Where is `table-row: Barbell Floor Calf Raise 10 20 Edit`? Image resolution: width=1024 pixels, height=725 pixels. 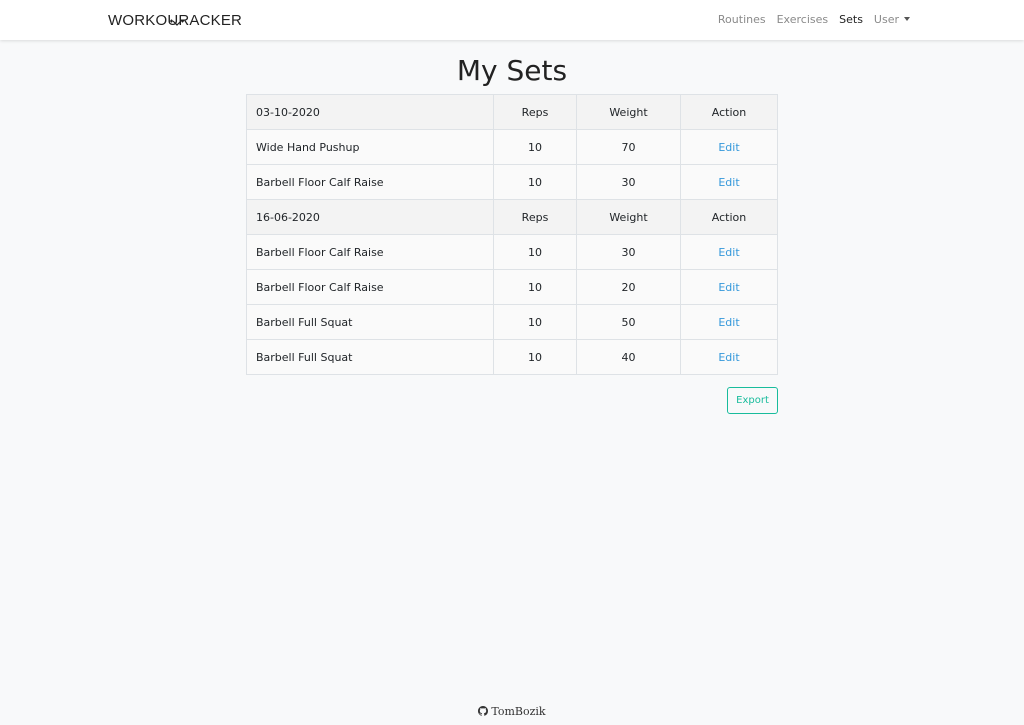 table-row: Barbell Floor Calf Raise 10 20 Edit is located at coordinates (512, 287).